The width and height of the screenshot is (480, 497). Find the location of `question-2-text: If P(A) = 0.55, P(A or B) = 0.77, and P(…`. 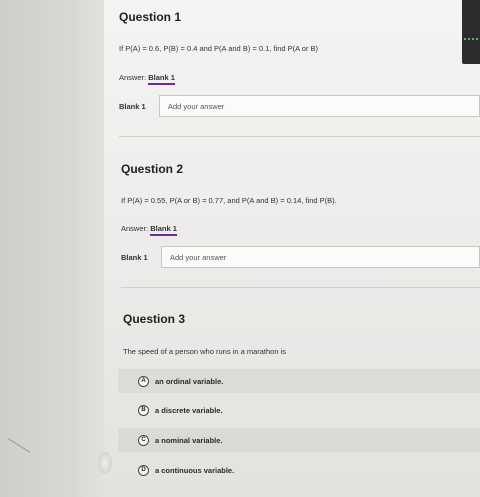

question-2-text: If P(A) = 0.55, P(A or B) = 0.77, and P(… is located at coordinates (229, 200).